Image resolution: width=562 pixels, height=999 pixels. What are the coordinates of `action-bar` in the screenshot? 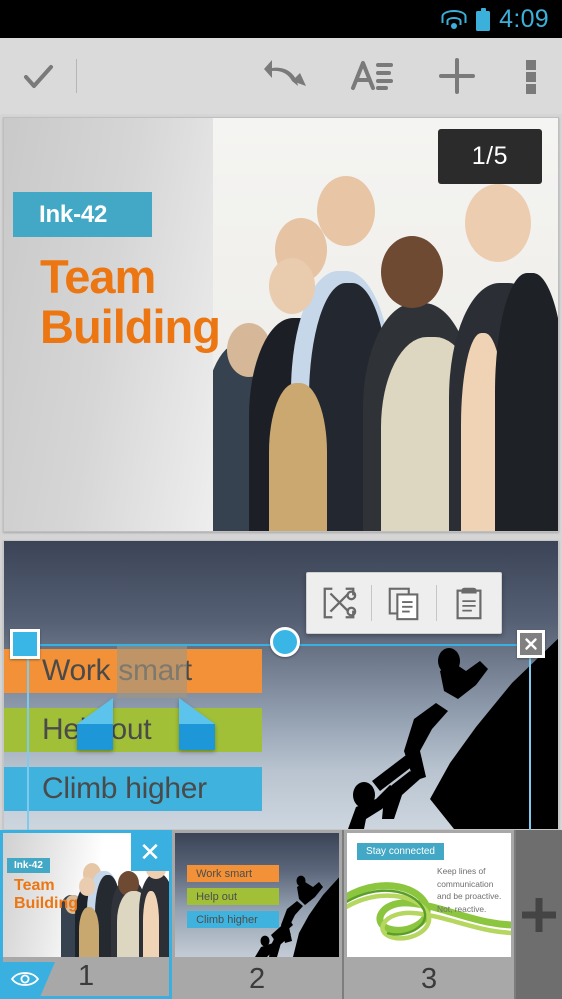 It's located at (281, 76).